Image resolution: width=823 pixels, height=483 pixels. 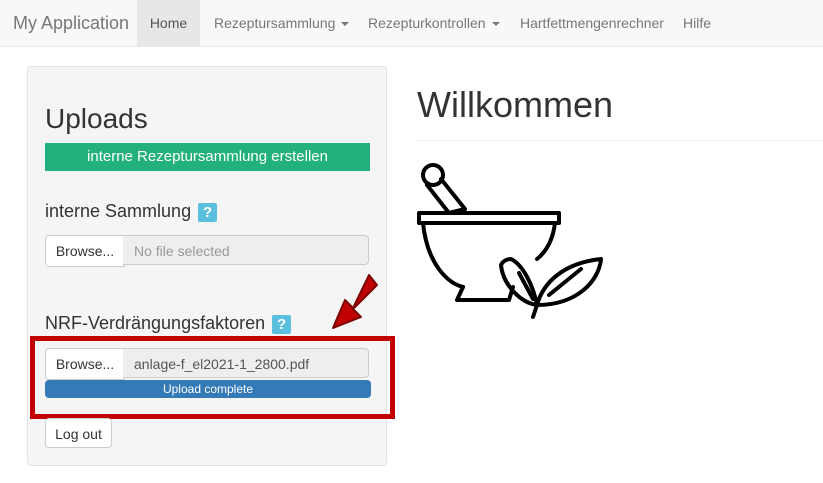 I want to click on nav-home-label: Home, so click(x=168, y=23).